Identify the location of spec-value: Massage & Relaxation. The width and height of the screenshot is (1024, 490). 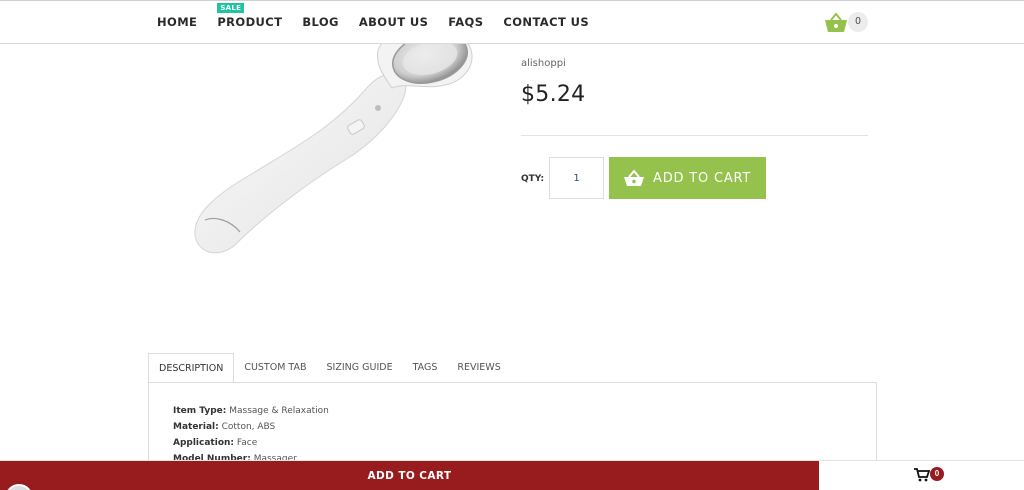
(279, 411).